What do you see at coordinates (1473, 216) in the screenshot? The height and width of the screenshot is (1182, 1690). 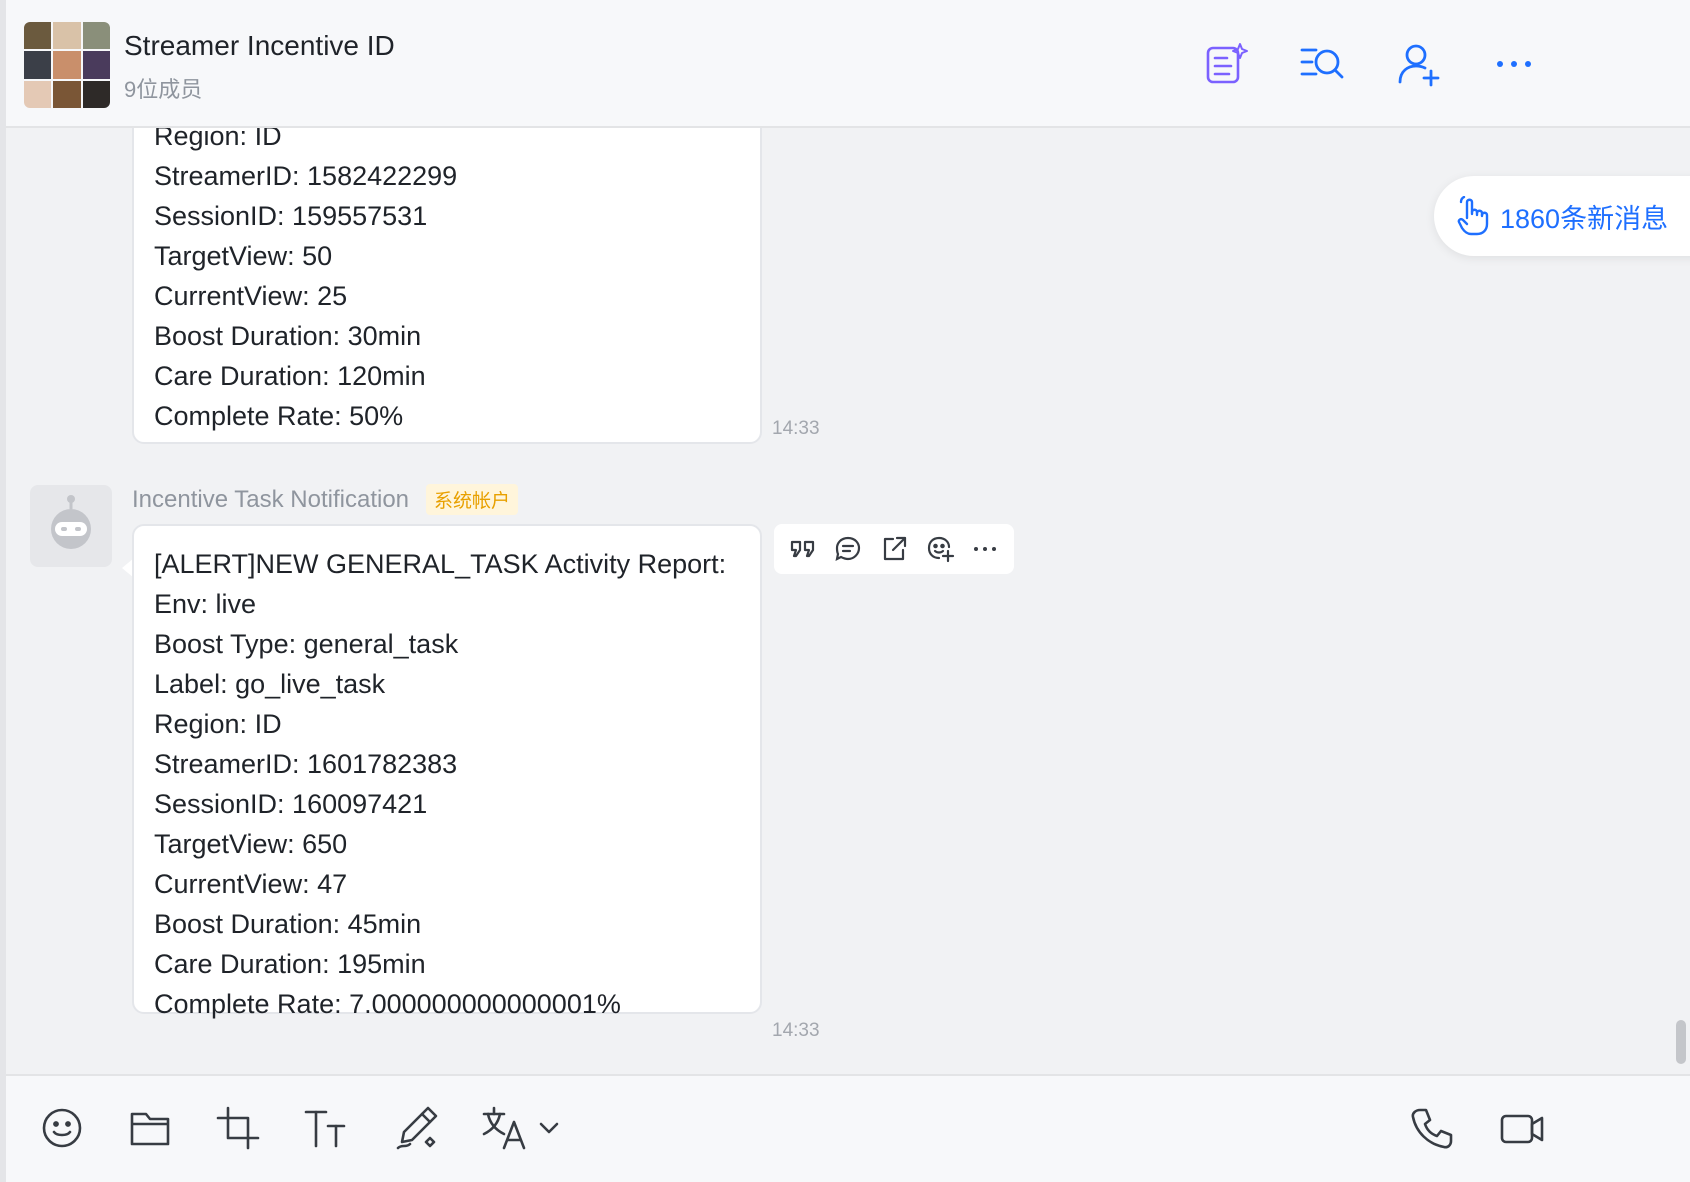 I see `pointing-hand-icon` at bounding box center [1473, 216].